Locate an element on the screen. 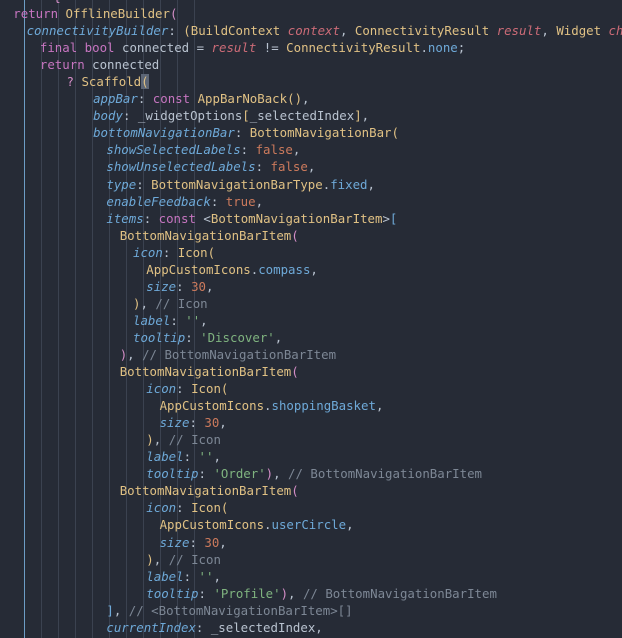 The image size is (622, 638). code-token-cls: BuildContext is located at coordinates (235, 31).